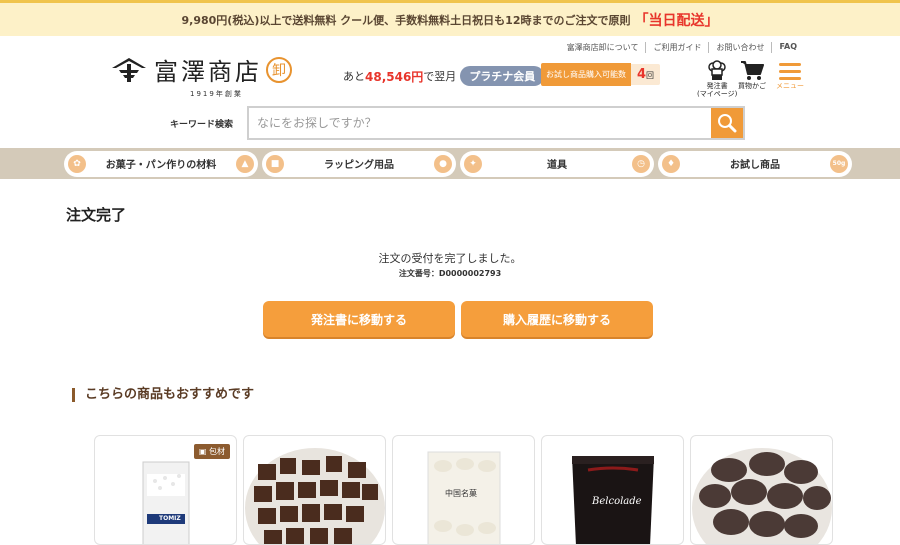  I want to click on logo-mark-icon, so click(129, 69).